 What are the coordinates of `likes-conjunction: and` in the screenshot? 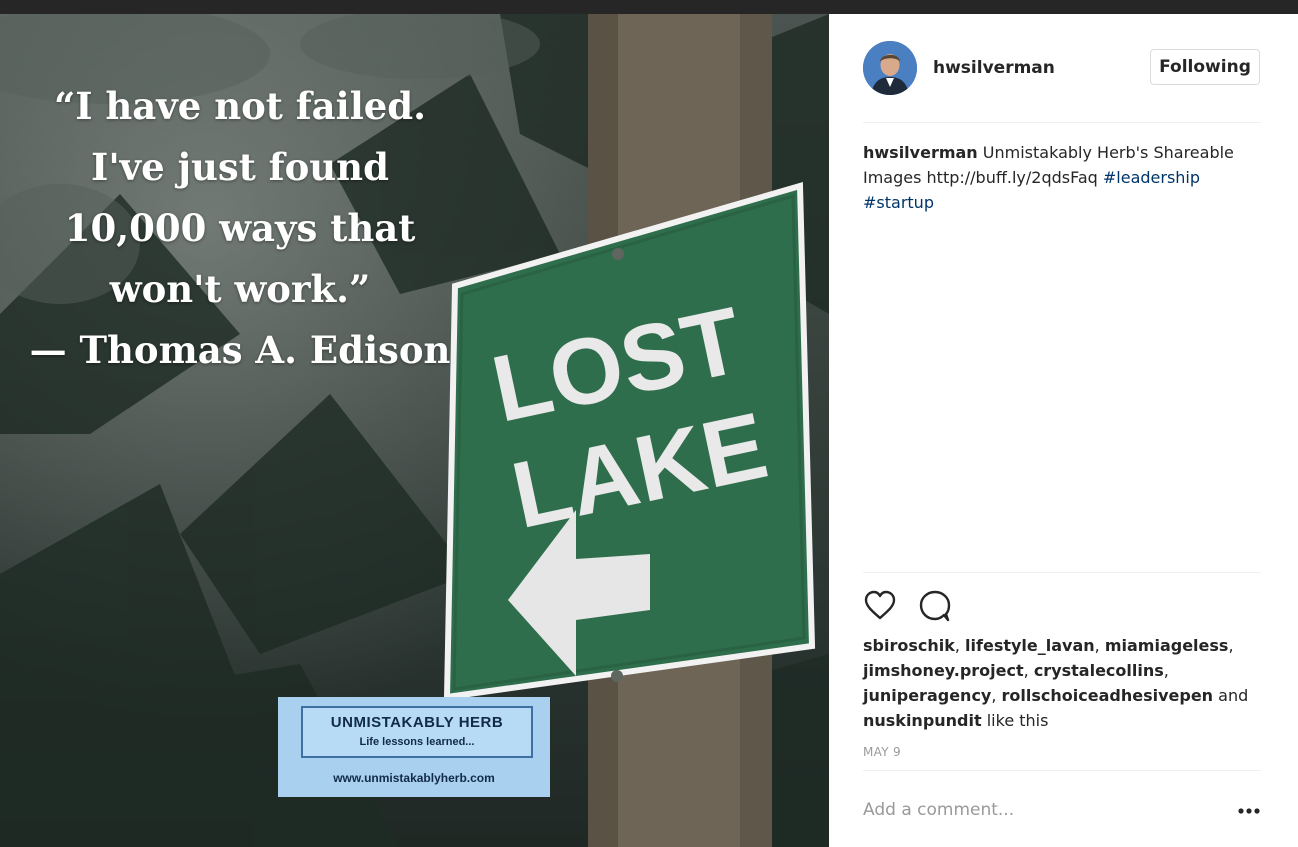 It's located at (1233, 695).